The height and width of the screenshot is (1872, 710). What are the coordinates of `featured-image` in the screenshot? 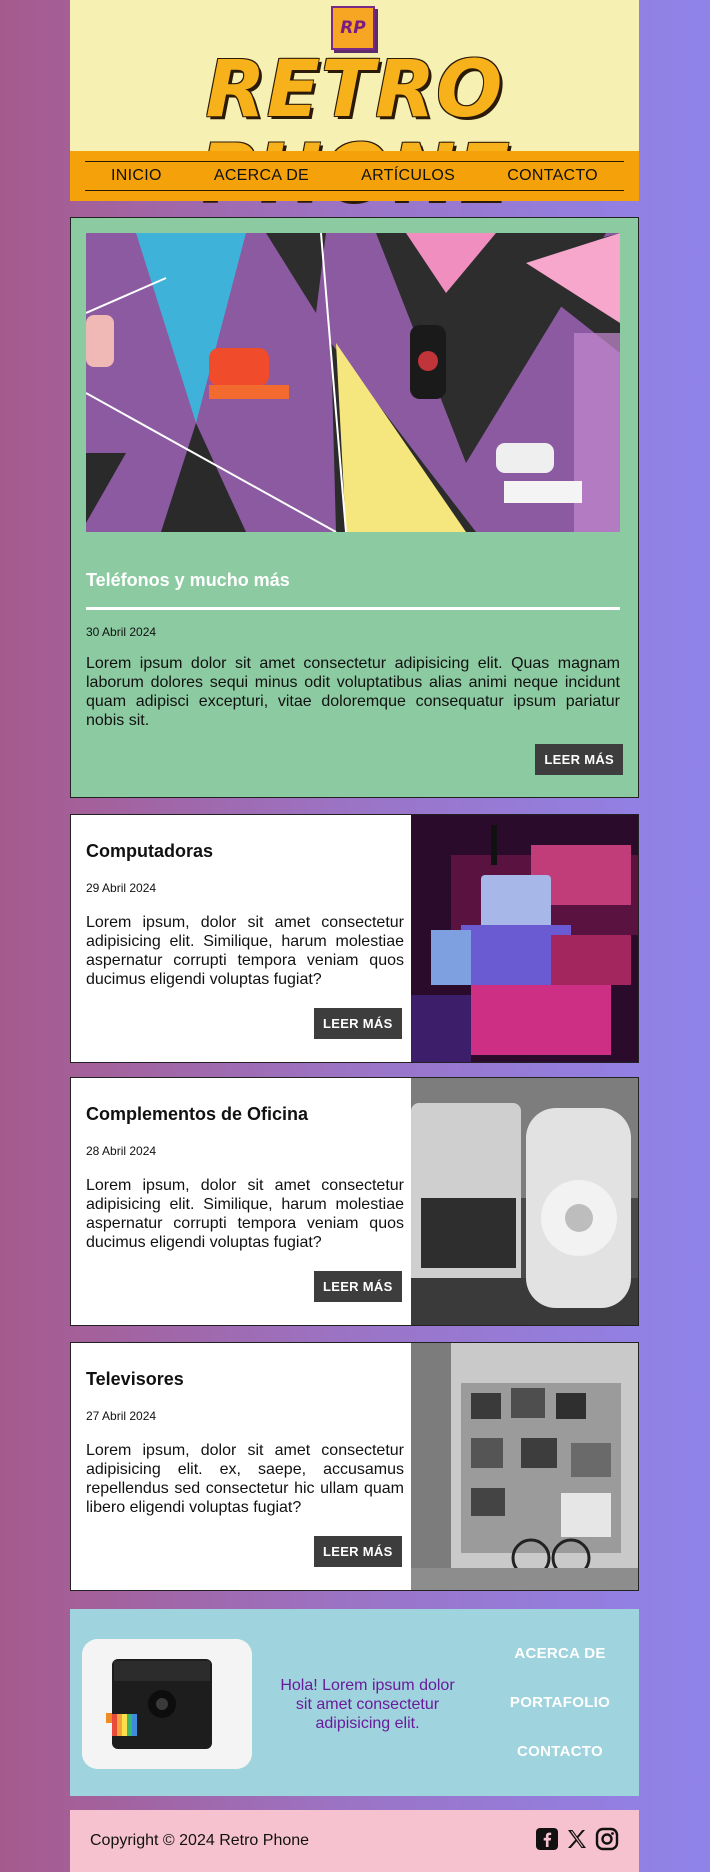 It's located at (353, 382).